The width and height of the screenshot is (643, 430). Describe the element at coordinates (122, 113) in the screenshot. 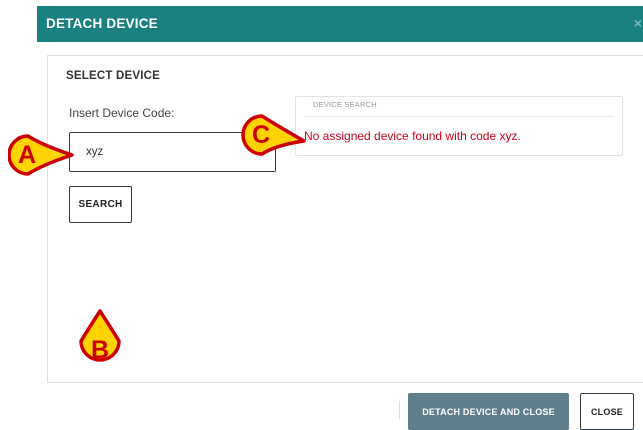

I see `device-code-label: Insert Device Code:` at that location.